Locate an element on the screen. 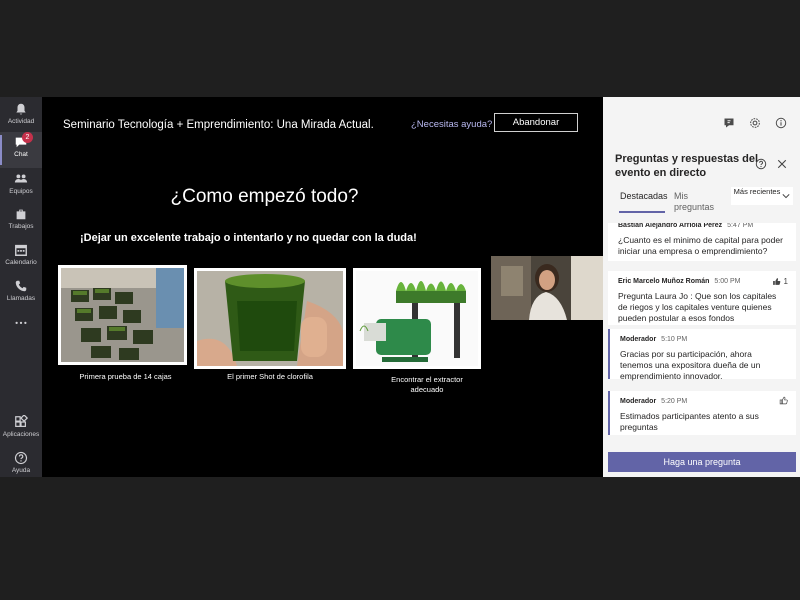 The image size is (800, 600). like-count: 1 is located at coordinates (785, 281).